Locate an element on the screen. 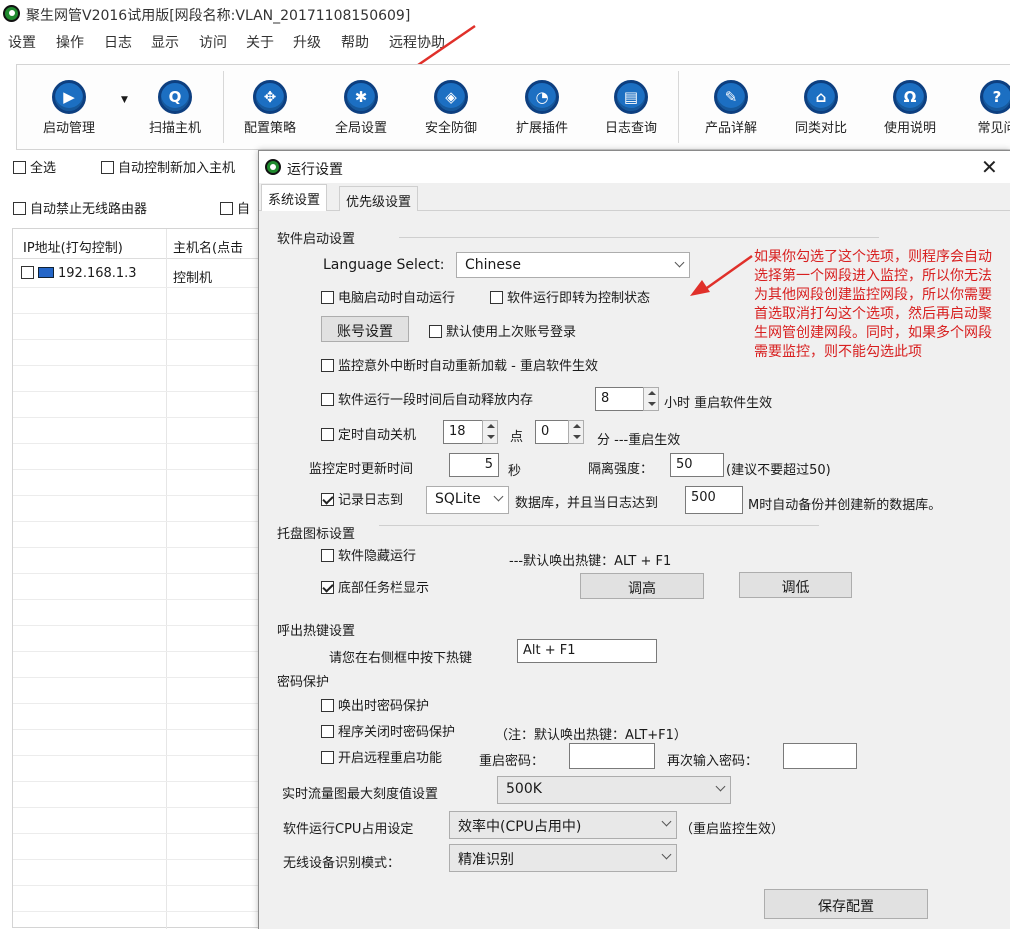 The image size is (1010, 929). toolbar-faq: ? 常见问 is located at coordinates (983, 108).